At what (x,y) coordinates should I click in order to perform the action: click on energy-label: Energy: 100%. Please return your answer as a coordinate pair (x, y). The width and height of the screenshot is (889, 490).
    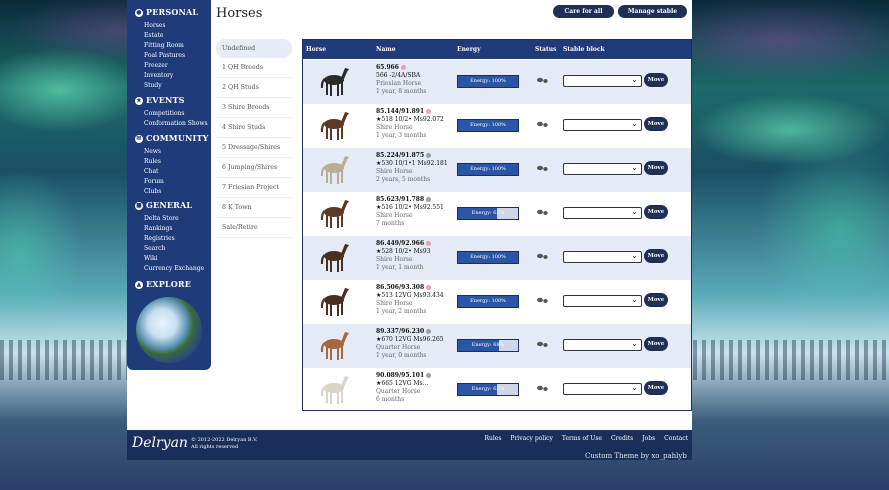
    Looking at the image, I should click on (488, 81).